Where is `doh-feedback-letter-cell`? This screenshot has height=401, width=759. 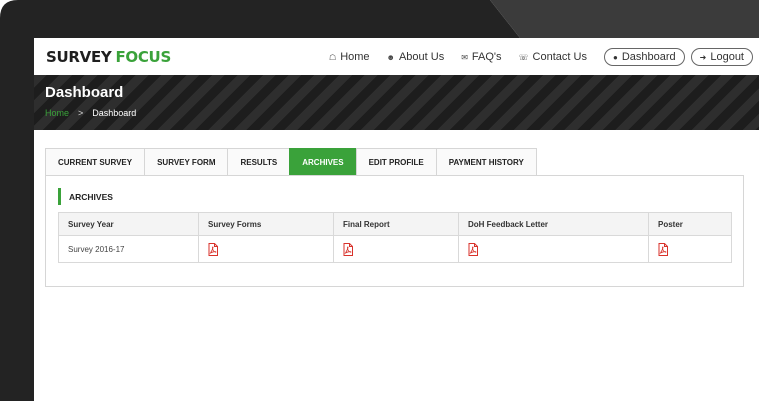
doh-feedback-letter-cell is located at coordinates (553, 249).